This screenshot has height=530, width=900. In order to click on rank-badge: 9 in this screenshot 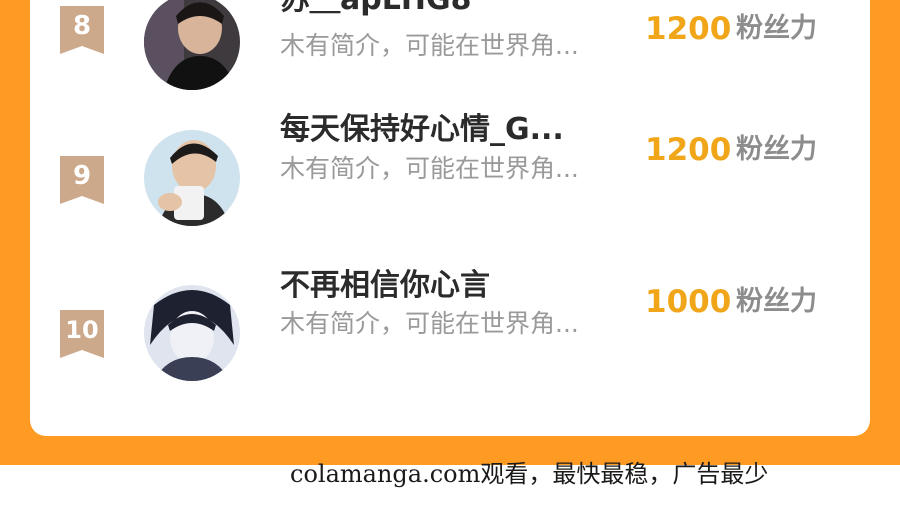, I will do `click(82, 180)`.